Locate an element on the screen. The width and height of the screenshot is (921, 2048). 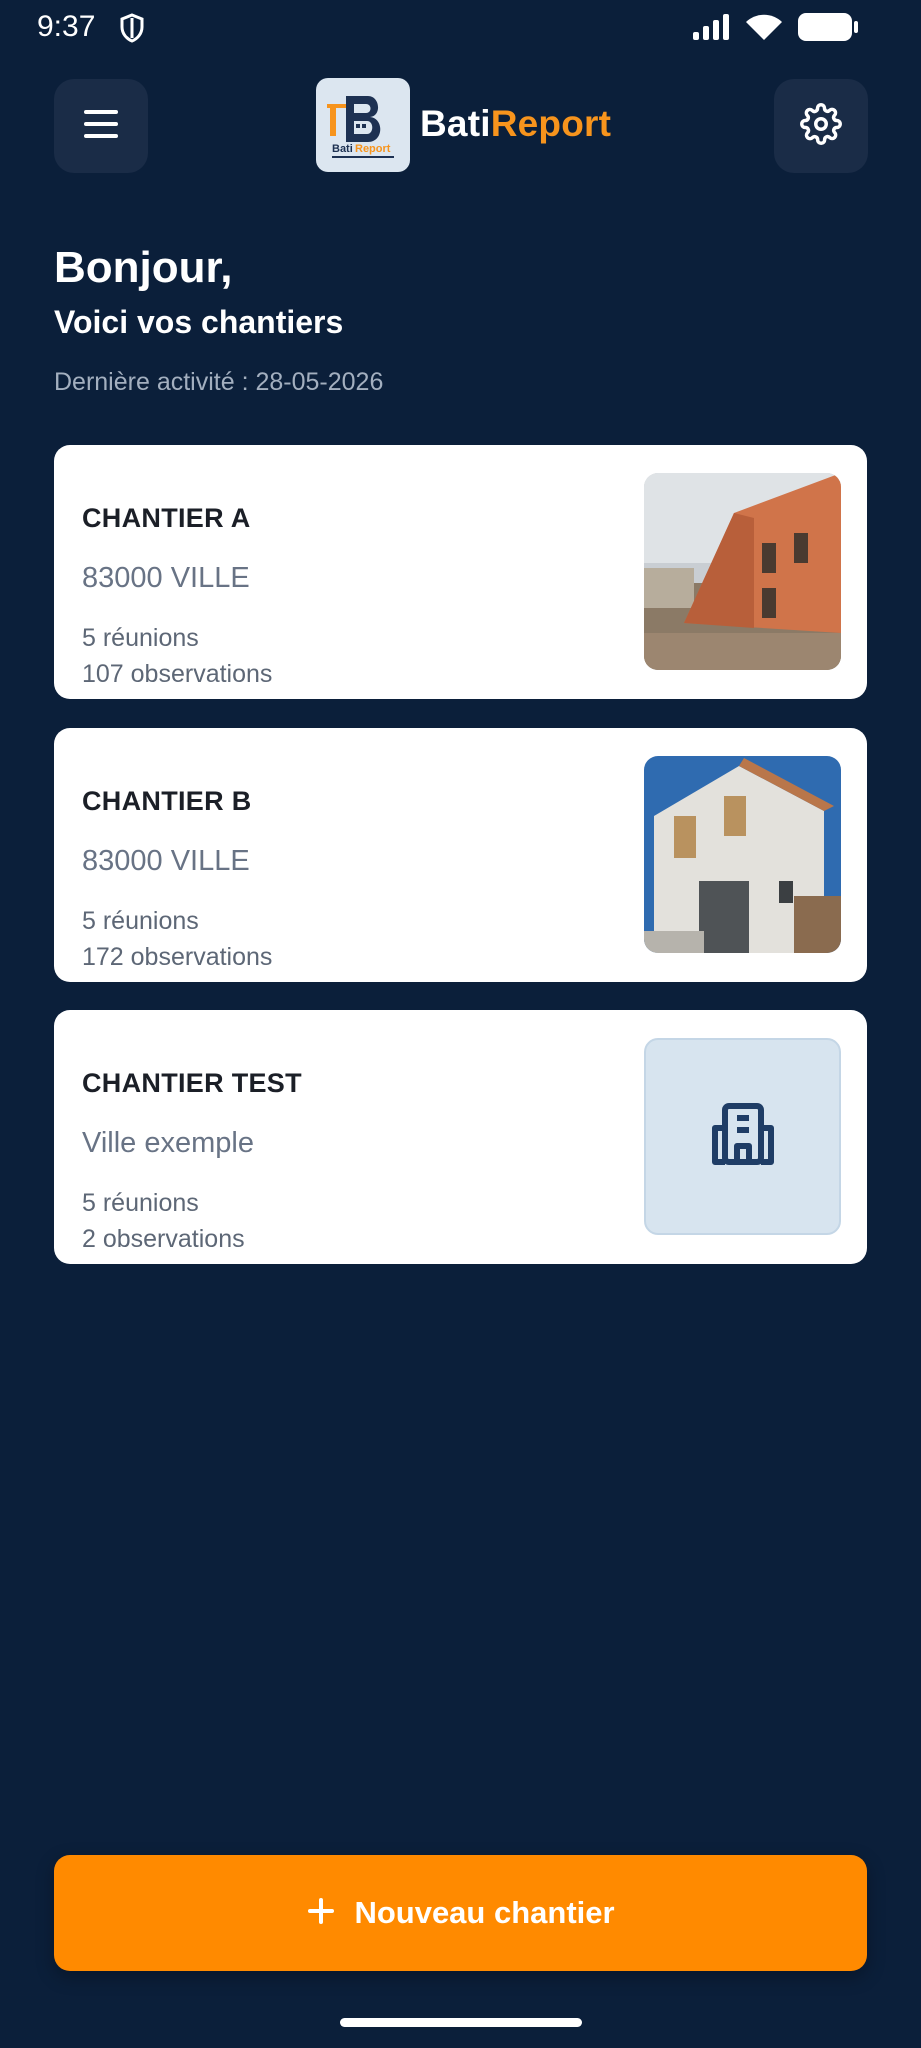
project-city: Ville exemple is located at coordinates (168, 1143).